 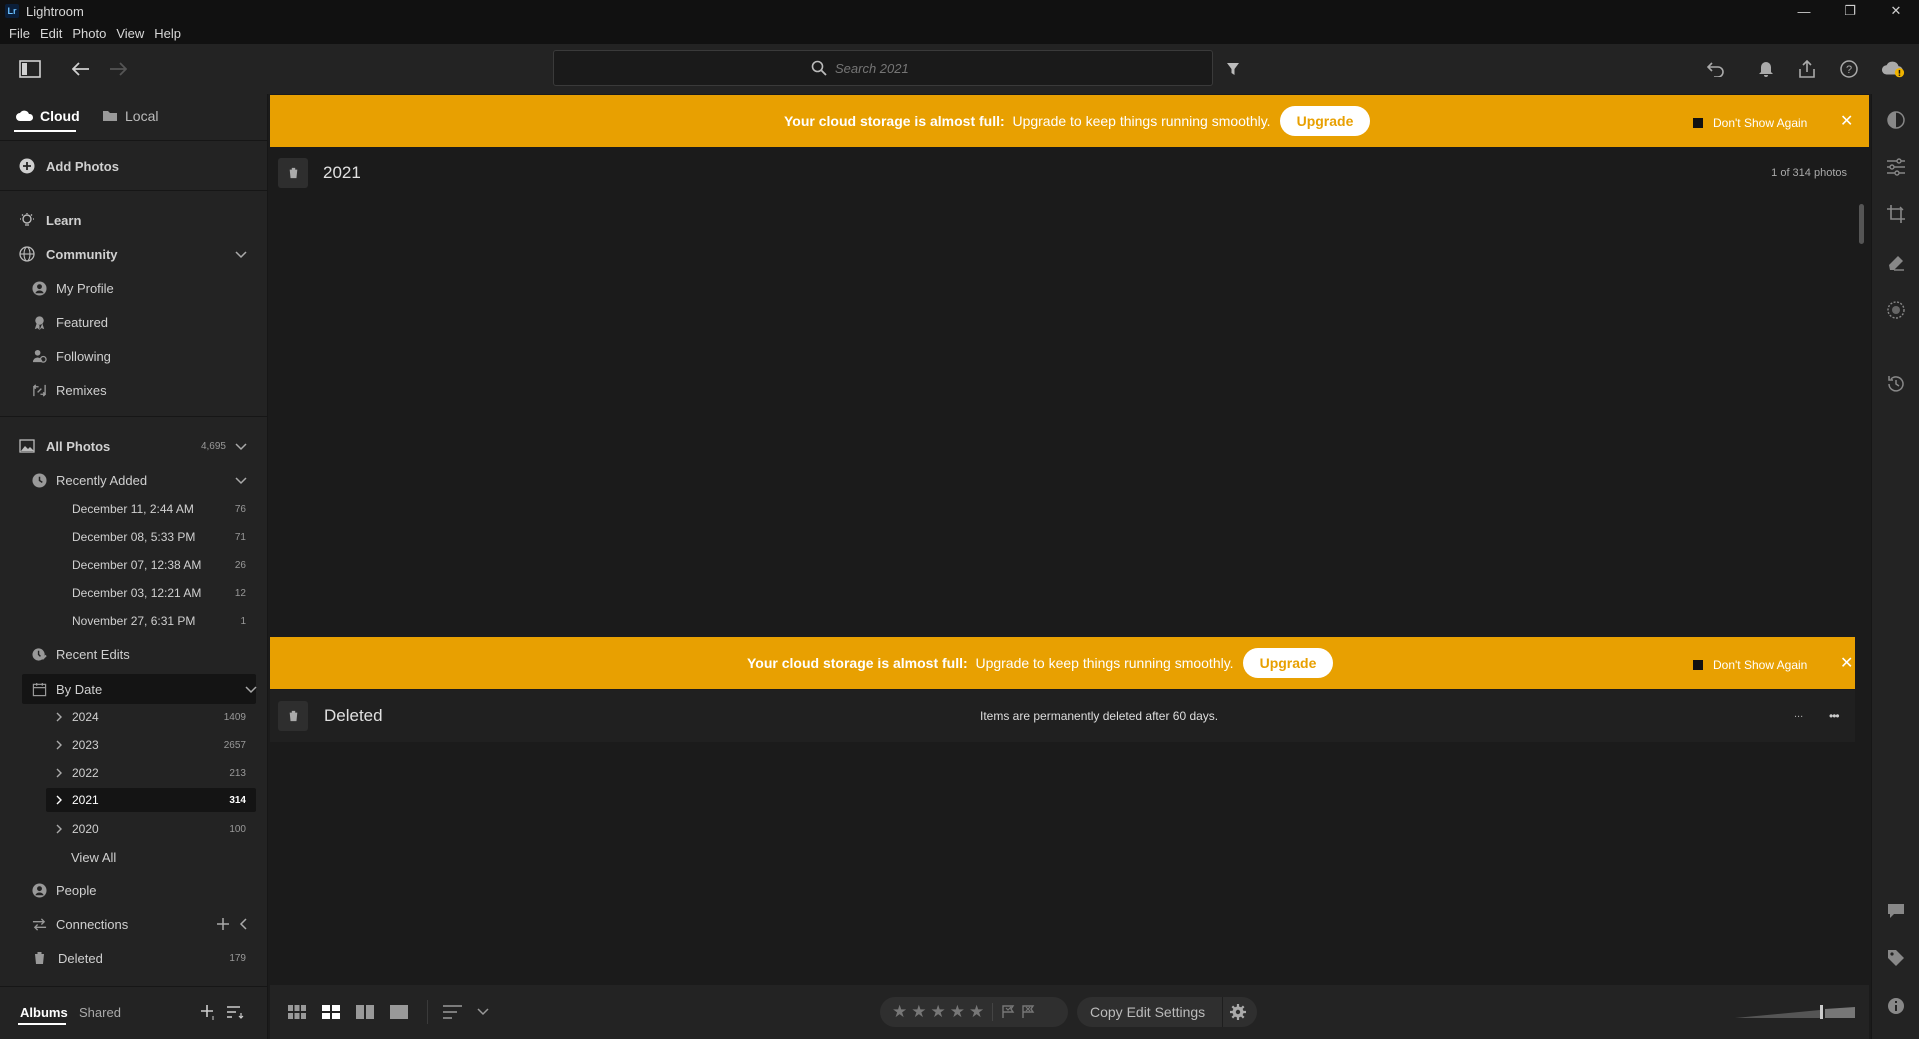 I want to click on sidebar-item-deleted: Deleted 179, so click(x=134, y=958).